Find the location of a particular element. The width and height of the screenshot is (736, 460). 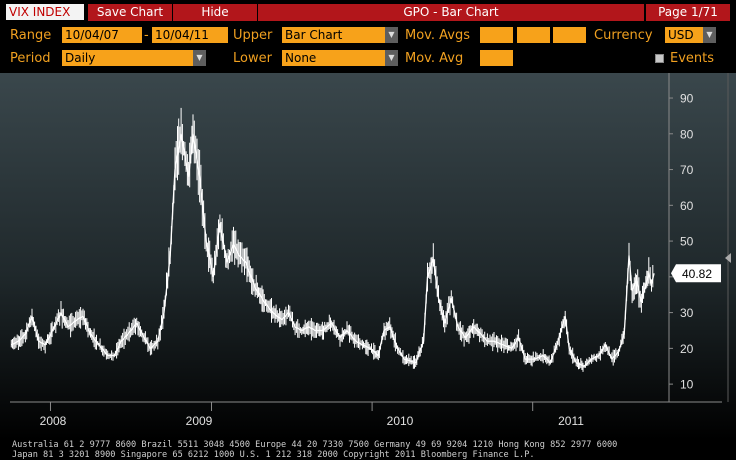

range-end-input: 10/04/11 is located at coordinates (190, 35).